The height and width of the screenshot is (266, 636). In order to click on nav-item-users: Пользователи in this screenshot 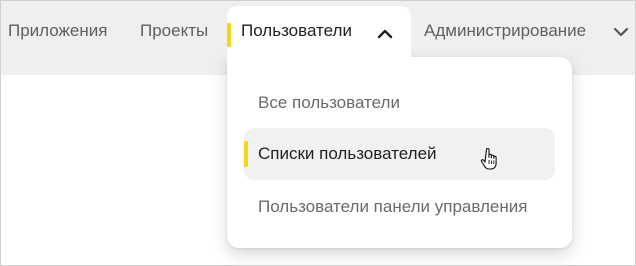, I will do `click(319, 38)`.